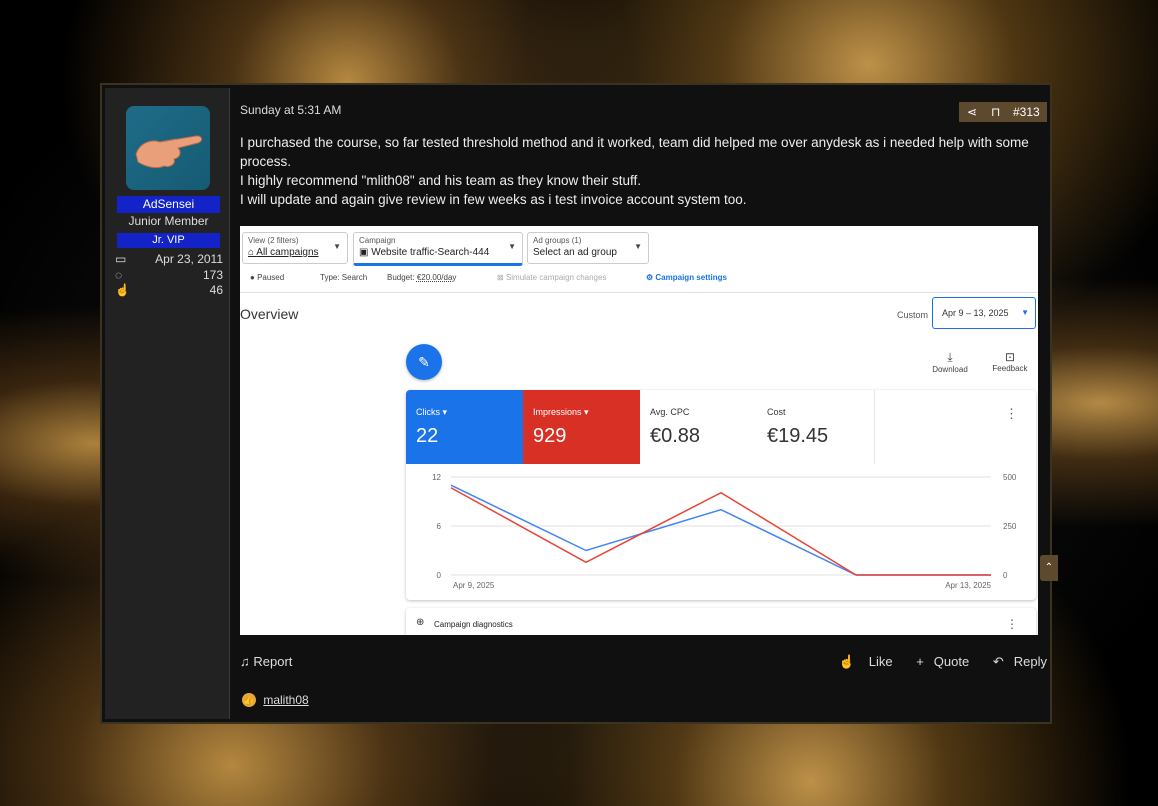 Image resolution: width=1158 pixels, height=806 pixels. What do you see at coordinates (212, 275) in the screenshot?
I see `messages-value: 173` at bounding box center [212, 275].